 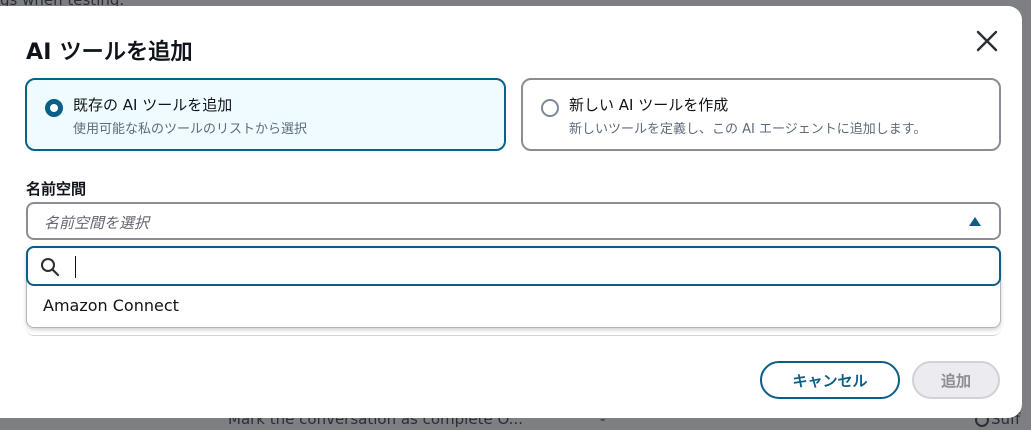 What do you see at coordinates (153, 105) in the screenshot?
I see `option-existing-tool-label: 既存の AI ツールを追加` at bounding box center [153, 105].